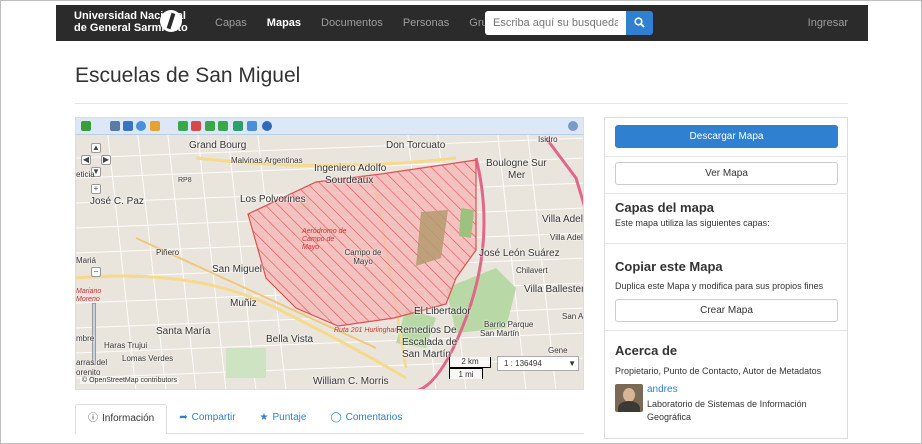 The width and height of the screenshot is (922, 444). I want to click on tab-label: Comentarios, so click(374, 417).